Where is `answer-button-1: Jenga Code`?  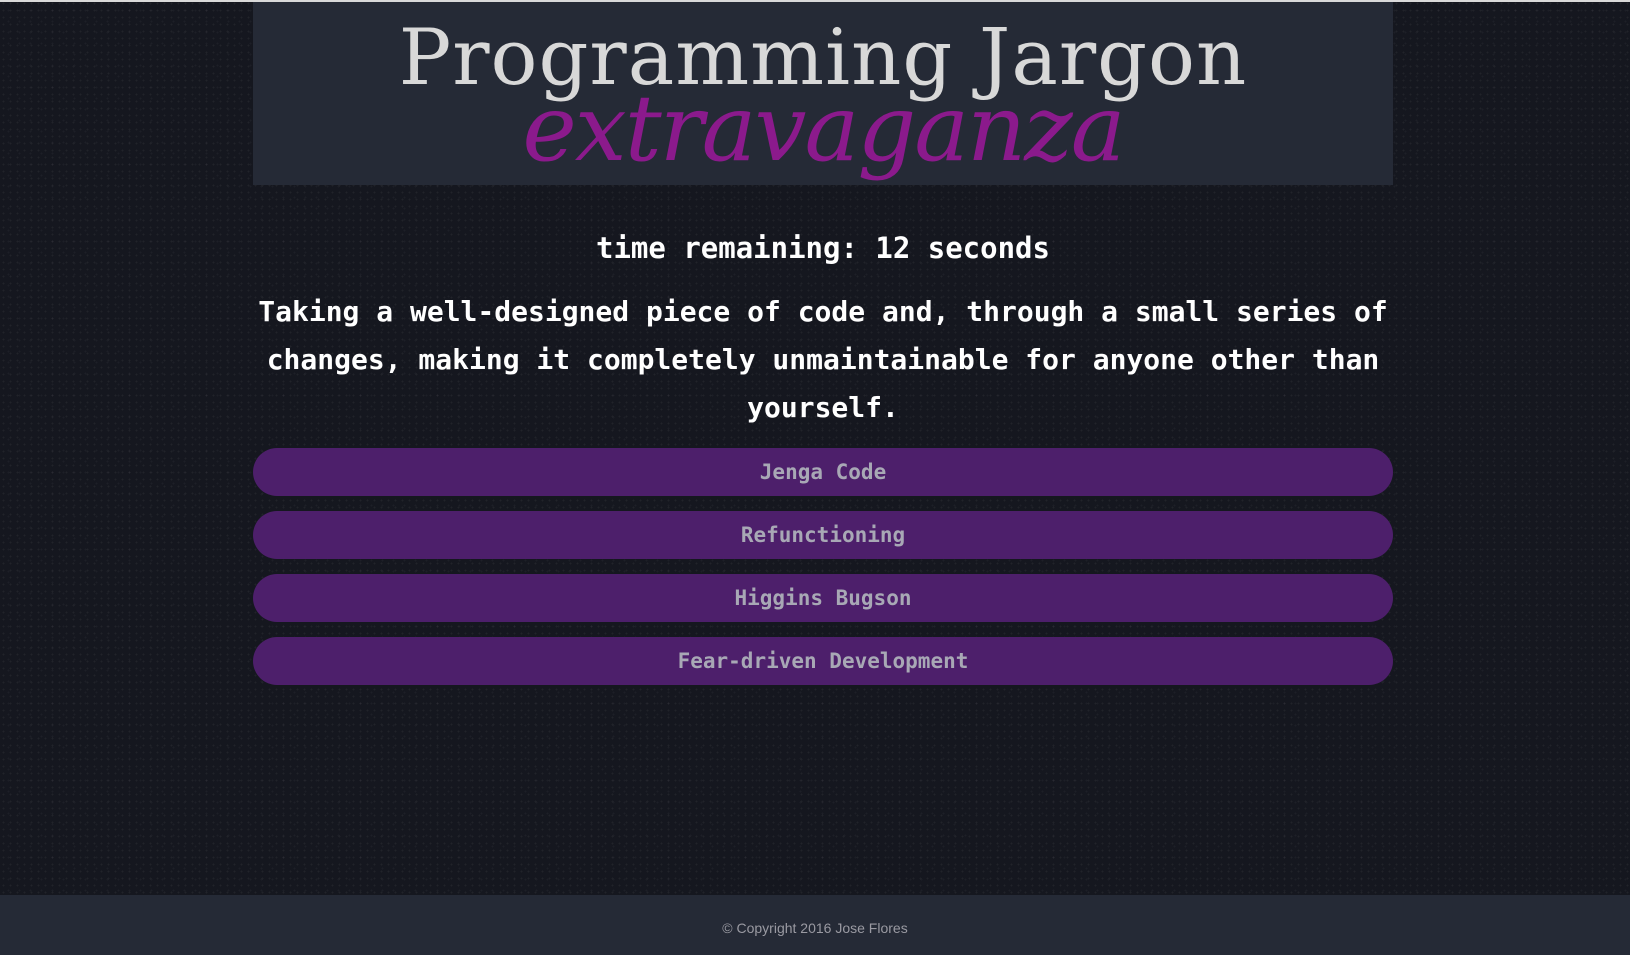 answer-button-1: Jenga Code is located at coordinates (823, 472).